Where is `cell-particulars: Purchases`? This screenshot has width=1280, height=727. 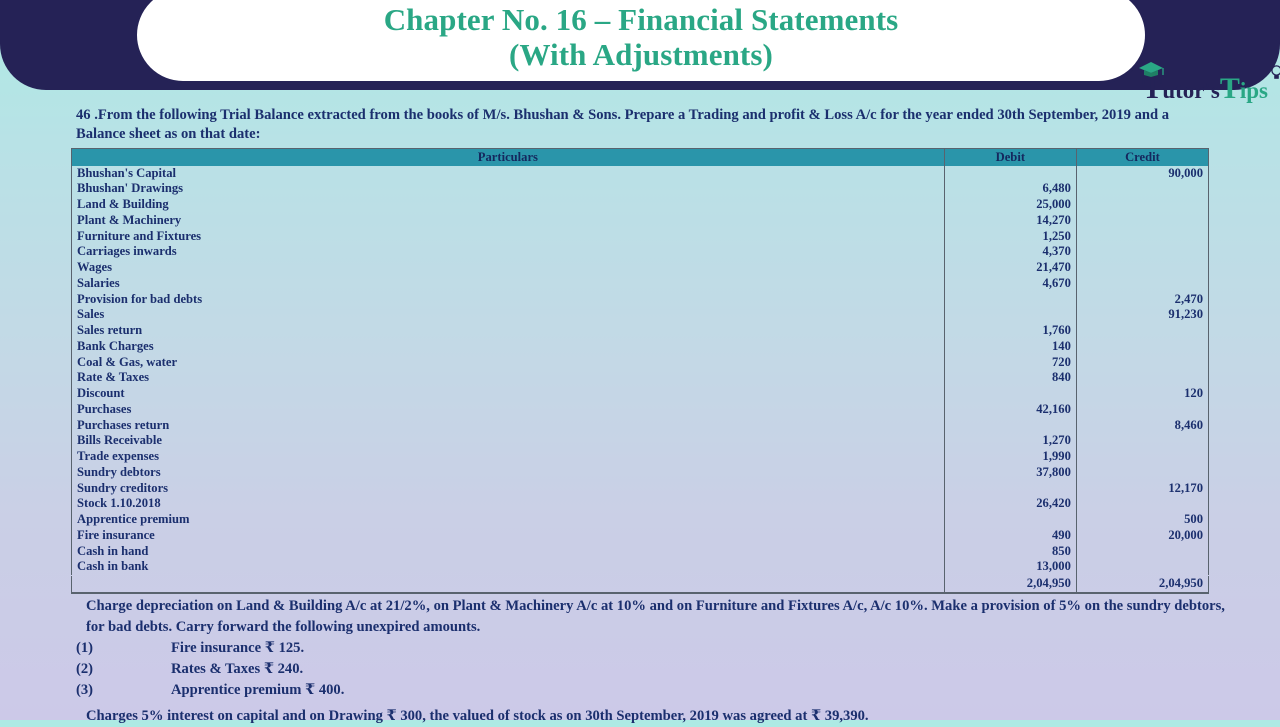 cell-particulars: Purchases is located at coordinates (508, 409).